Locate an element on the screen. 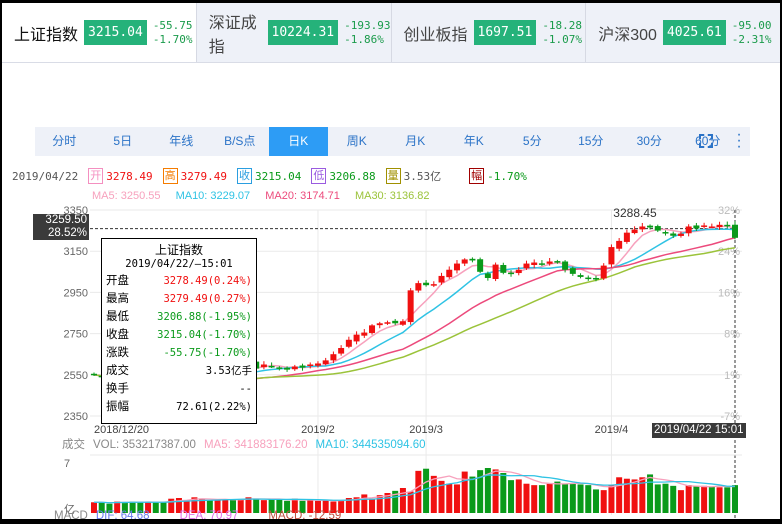  y-tick-label: 2950 is located at coordinates (76, 293).